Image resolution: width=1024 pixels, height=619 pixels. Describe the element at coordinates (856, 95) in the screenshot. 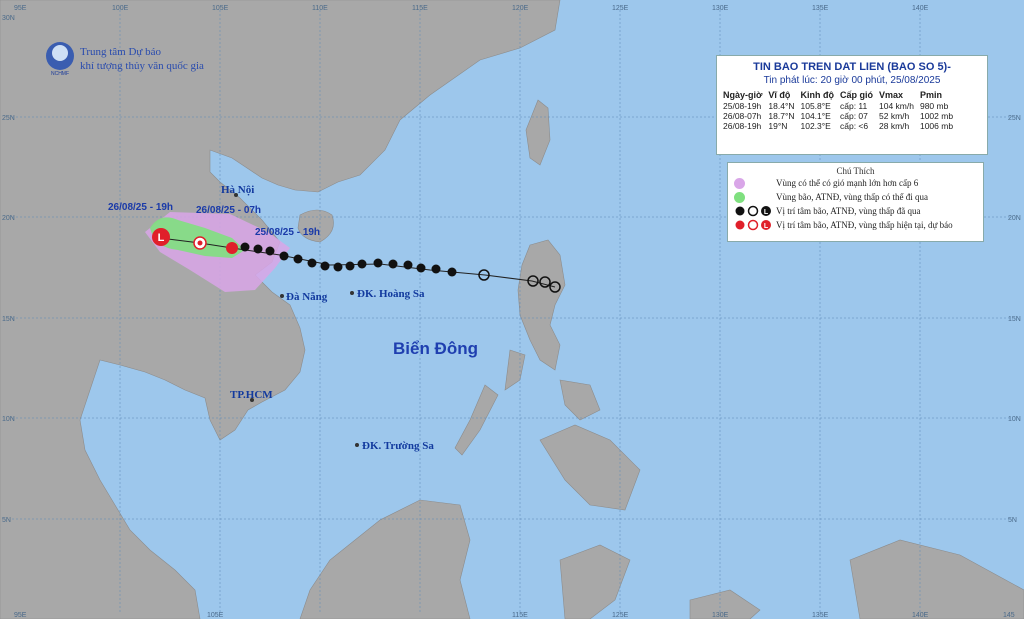

I see `col-level: Cấp gió` at that location.